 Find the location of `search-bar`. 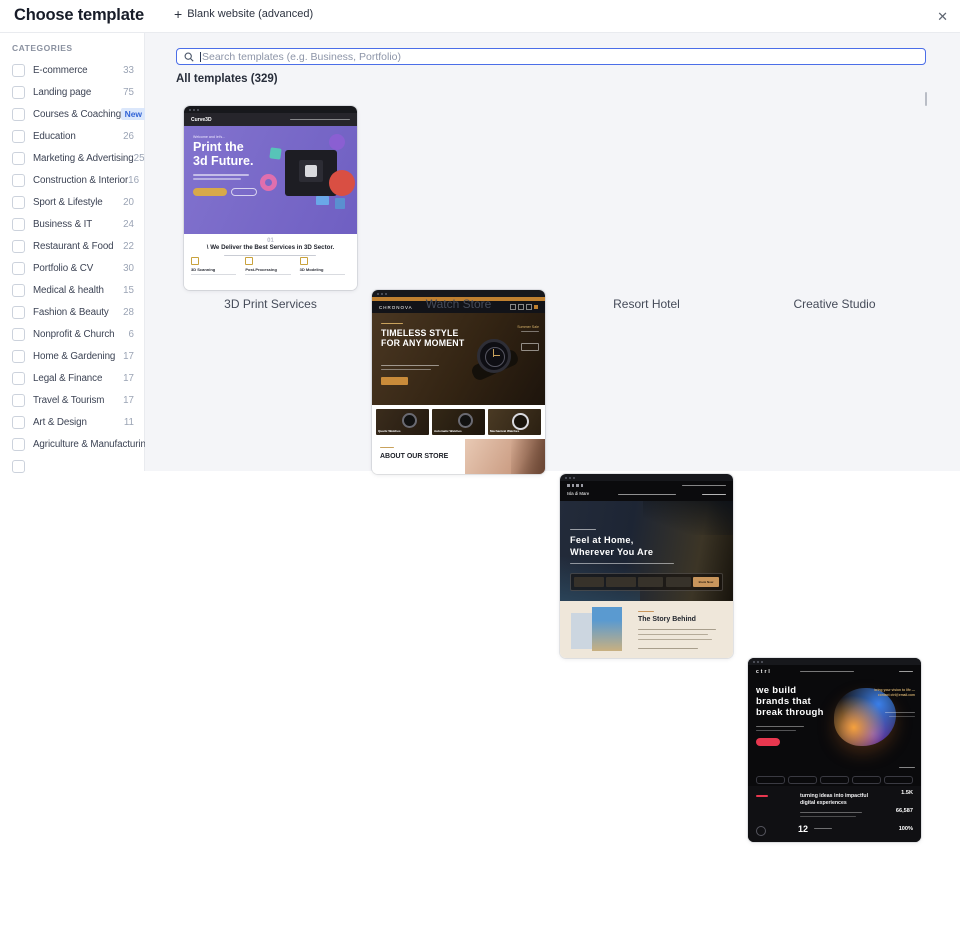

search-bar is located at coordinates (551, 56).